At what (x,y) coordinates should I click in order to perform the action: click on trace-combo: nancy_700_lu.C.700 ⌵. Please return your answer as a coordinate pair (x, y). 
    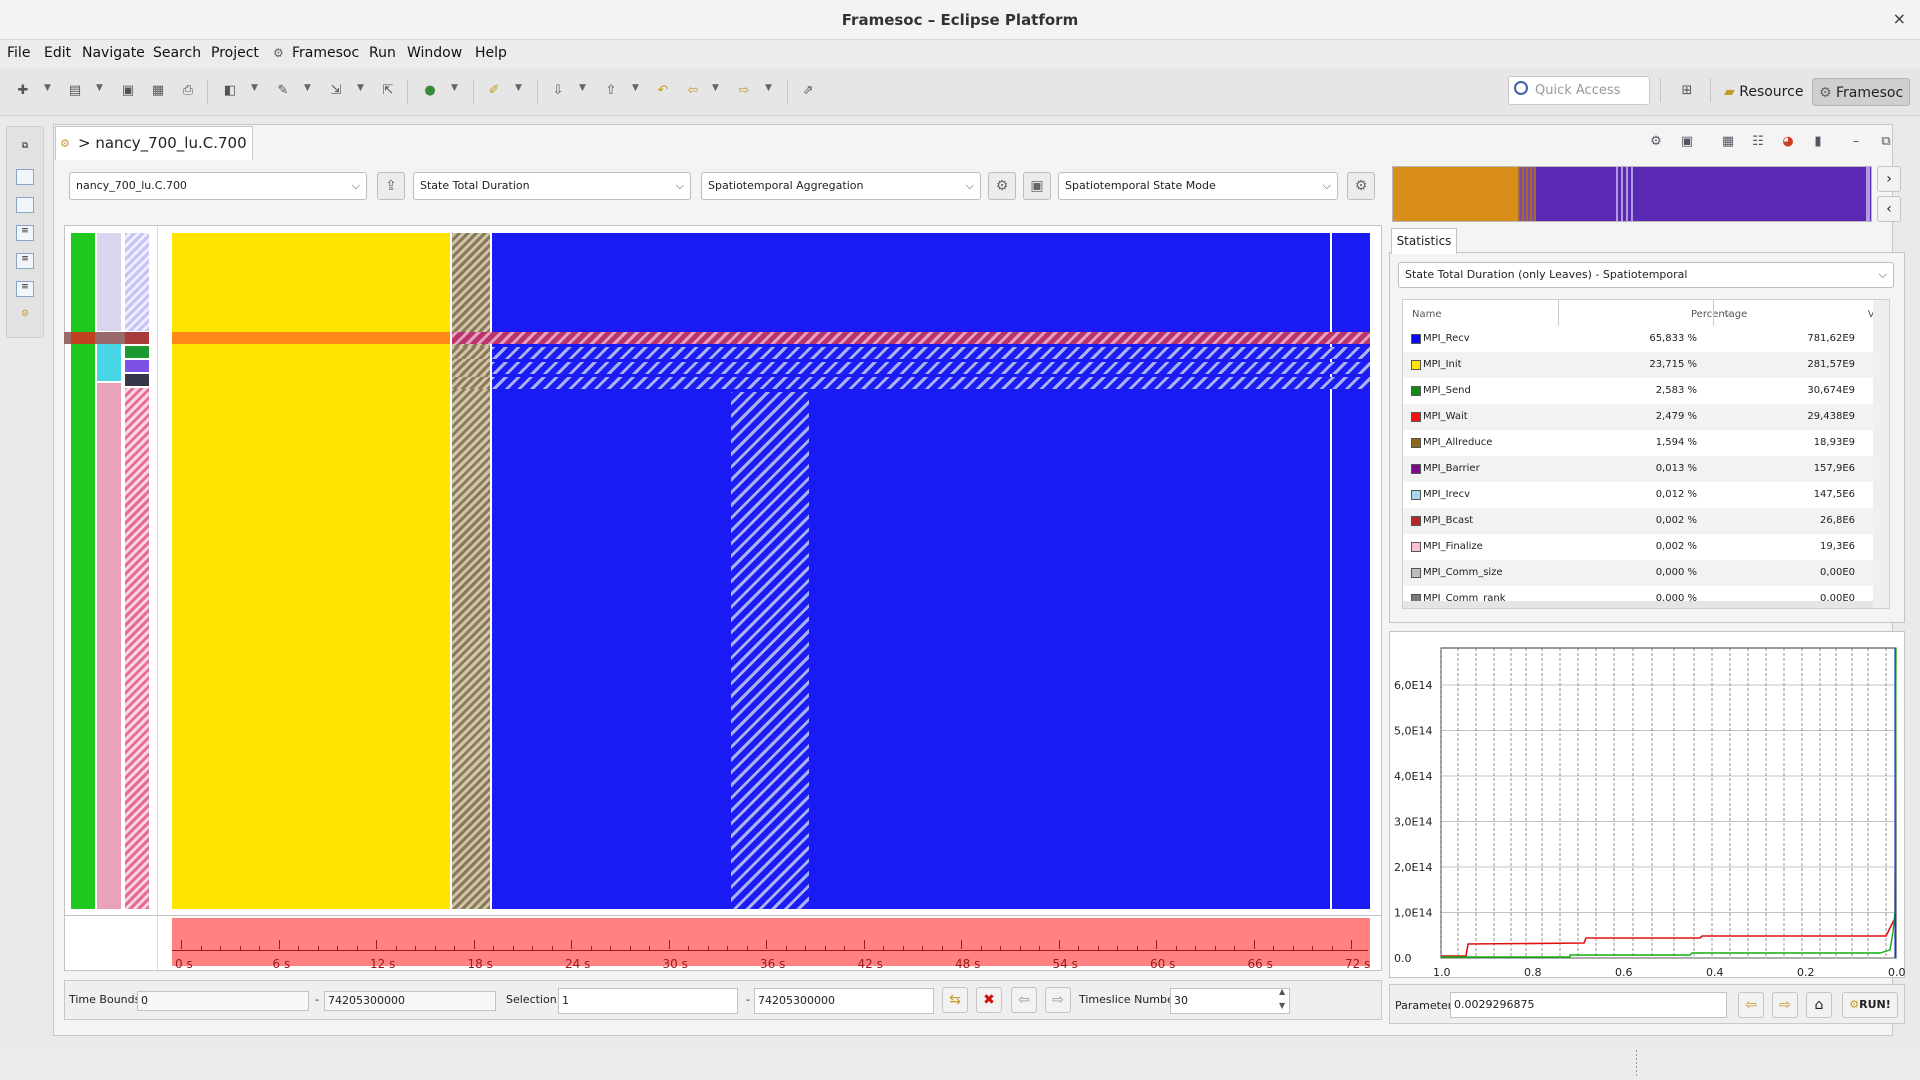
    Looking at the image, I should click on (218, 186).